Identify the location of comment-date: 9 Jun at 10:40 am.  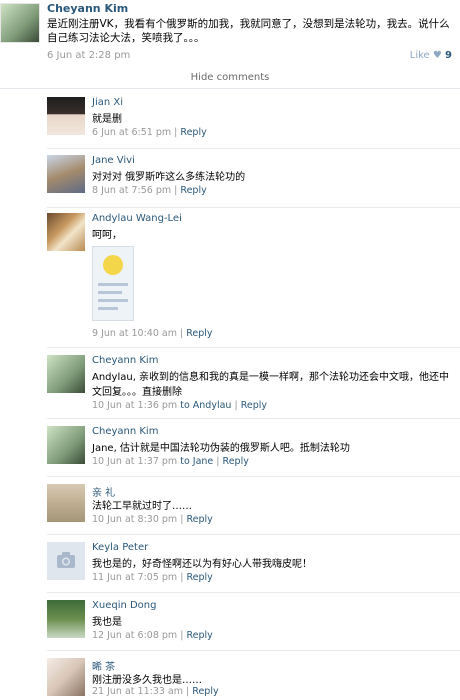
(134, 333).